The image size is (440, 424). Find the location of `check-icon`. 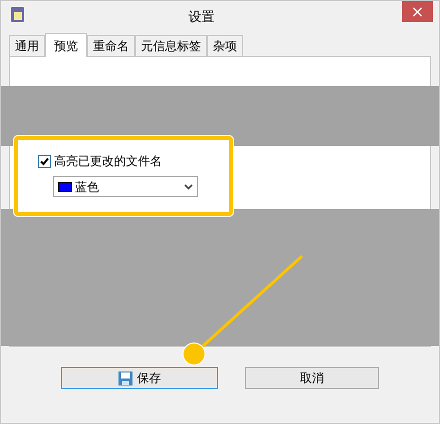

check-icon is located at coordinates (44, 161).